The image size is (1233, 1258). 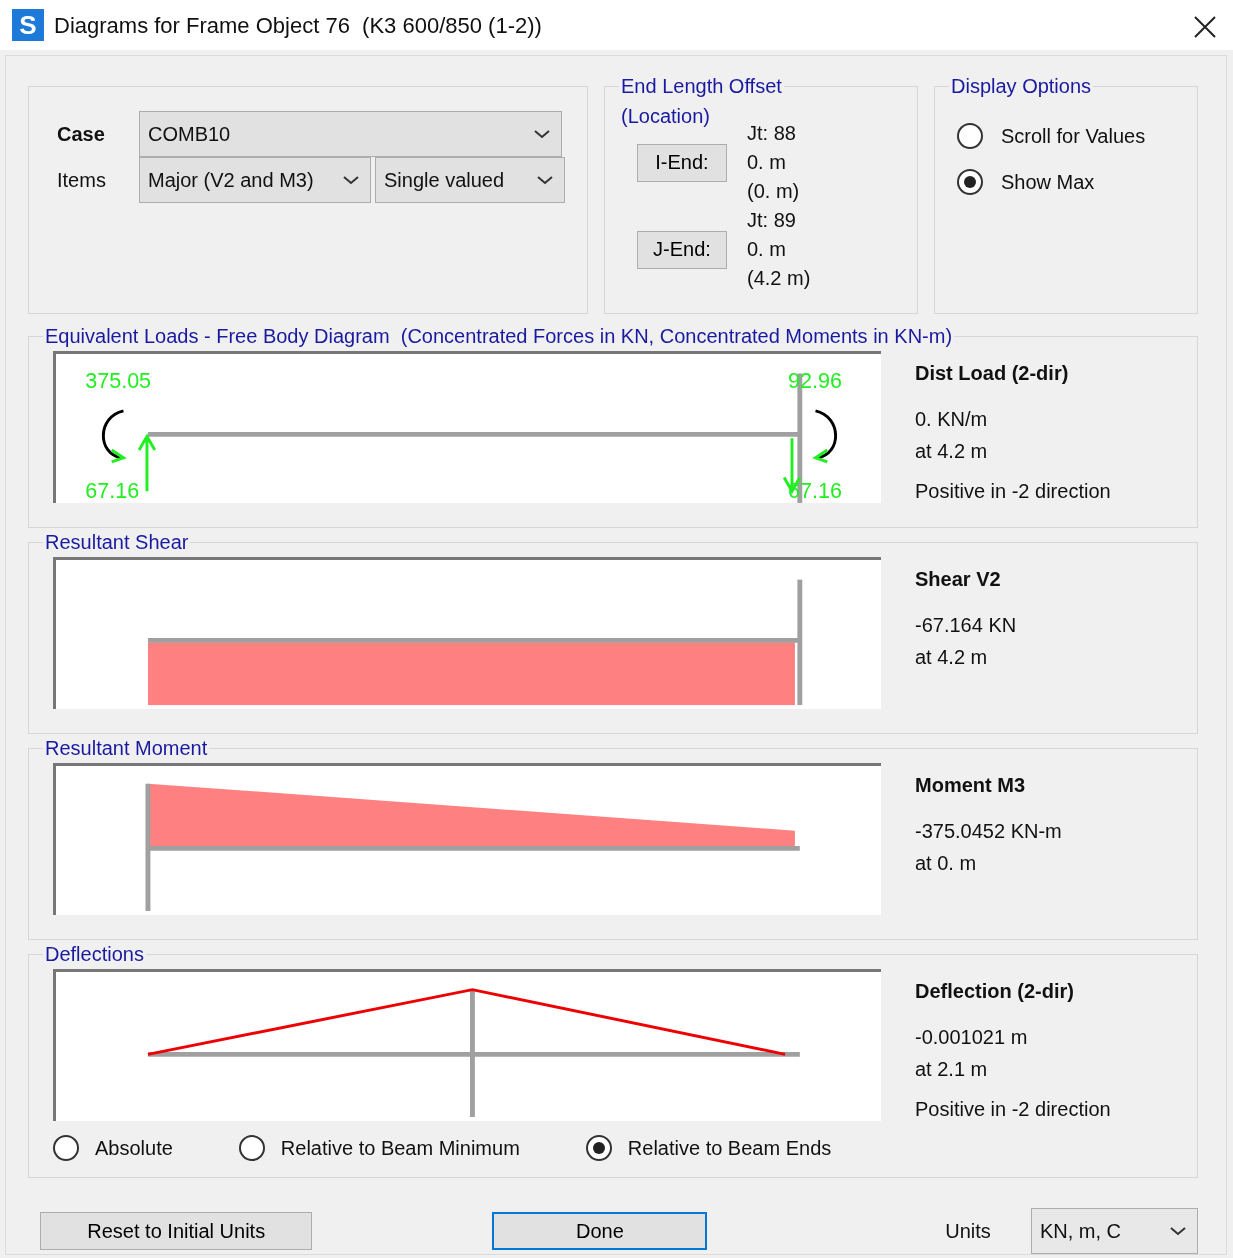 What do you see at coordinates (28, 25) in the screenshot?
I see `app-icon: S` at bounding box center [28, 25].